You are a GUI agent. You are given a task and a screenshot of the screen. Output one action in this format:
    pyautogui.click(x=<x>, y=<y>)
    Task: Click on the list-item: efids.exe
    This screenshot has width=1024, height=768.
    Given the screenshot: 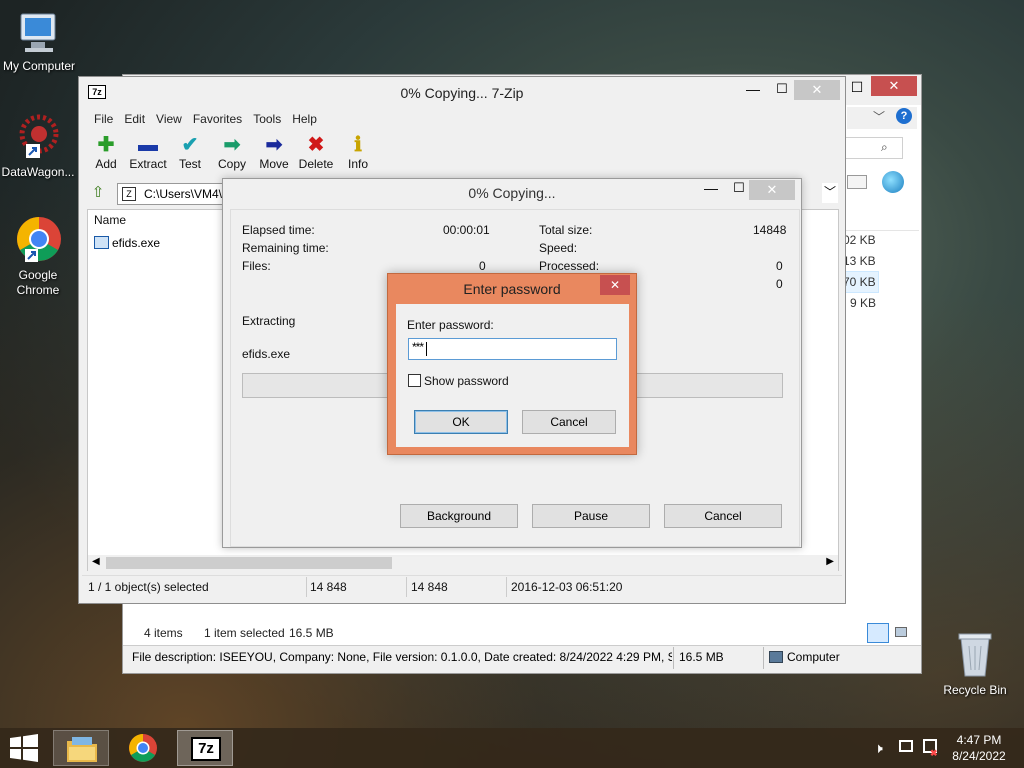 What is the action you would take?
    pyautogui.click(x=162, y=243)
    